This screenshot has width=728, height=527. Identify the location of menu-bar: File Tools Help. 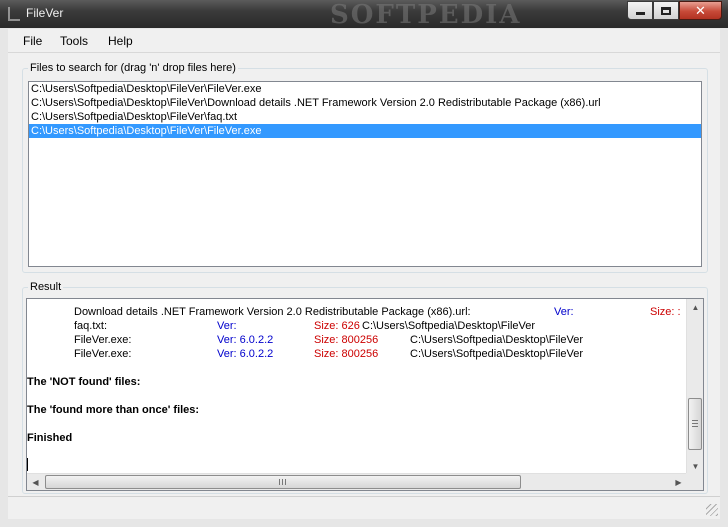
(364, 41).